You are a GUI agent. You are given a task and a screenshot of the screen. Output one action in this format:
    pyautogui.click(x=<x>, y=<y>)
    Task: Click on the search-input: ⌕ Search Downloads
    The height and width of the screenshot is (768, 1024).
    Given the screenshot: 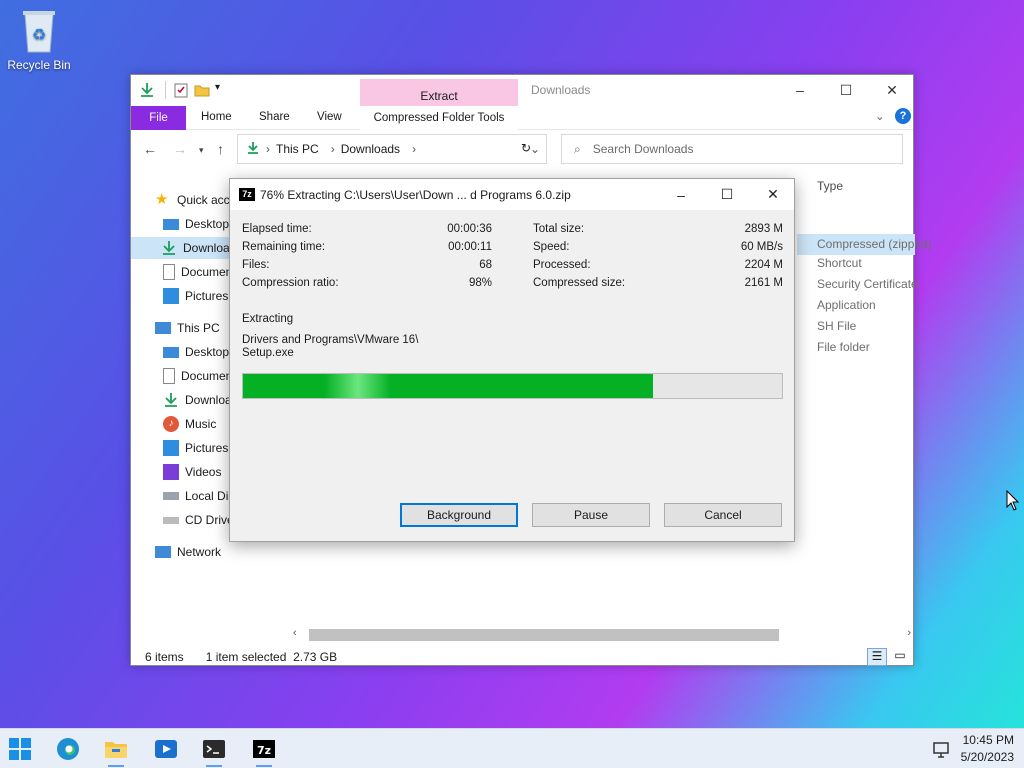 What is the action you would take?
    pyautogui.click(x=732, y=149)
    